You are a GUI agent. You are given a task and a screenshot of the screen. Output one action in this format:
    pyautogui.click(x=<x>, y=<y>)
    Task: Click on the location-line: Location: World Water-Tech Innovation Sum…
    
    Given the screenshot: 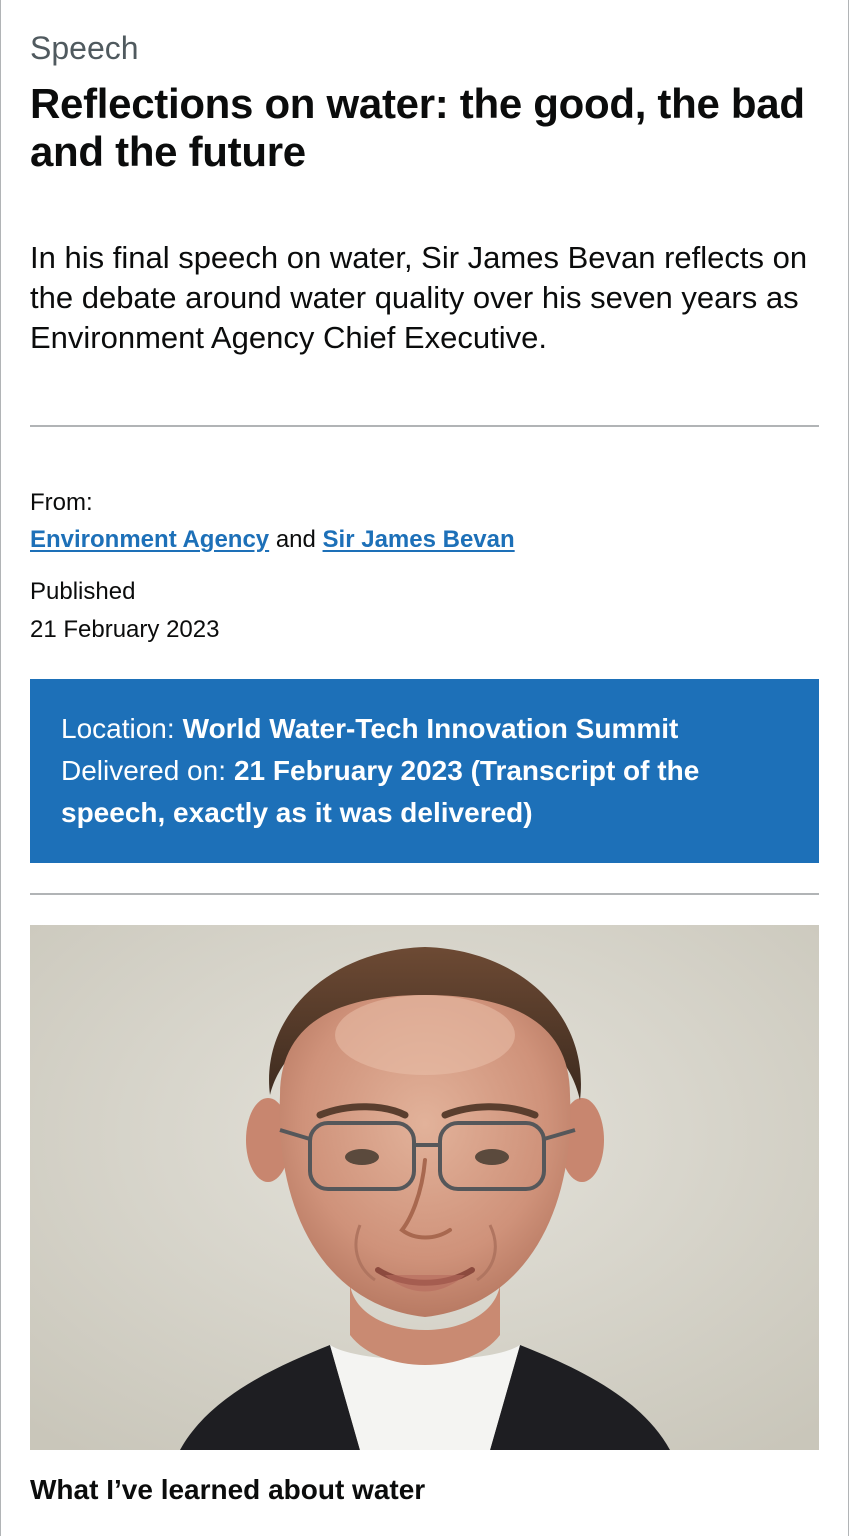 What is the action you would take?
    pyautogui.click(x=426, y=729)
    